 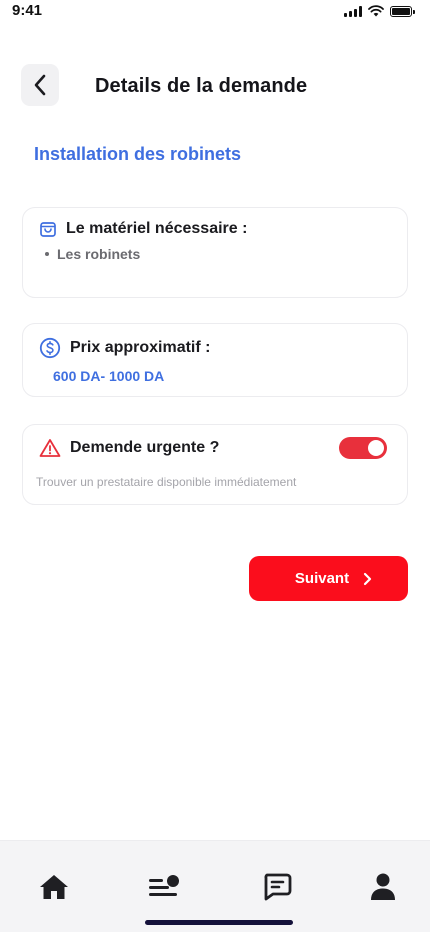 What do you see at coordinates (157, 228) in the screenshot?
I see `materiel-heading: Le matériel nécessaire :` at bounding box center [157, 228].